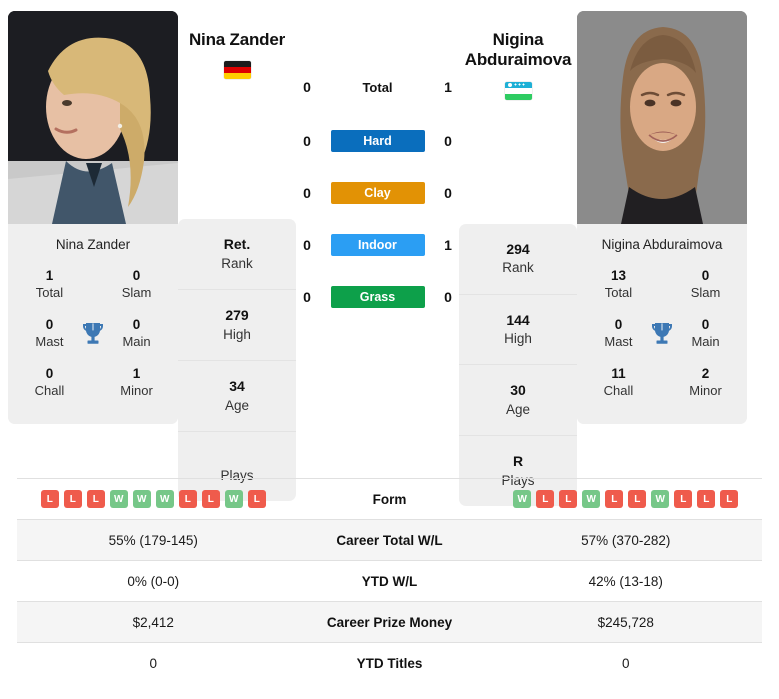 This screenshot has height=699, width=779. I want to click on surface-chip-clay: Clay, so click(377, 193).